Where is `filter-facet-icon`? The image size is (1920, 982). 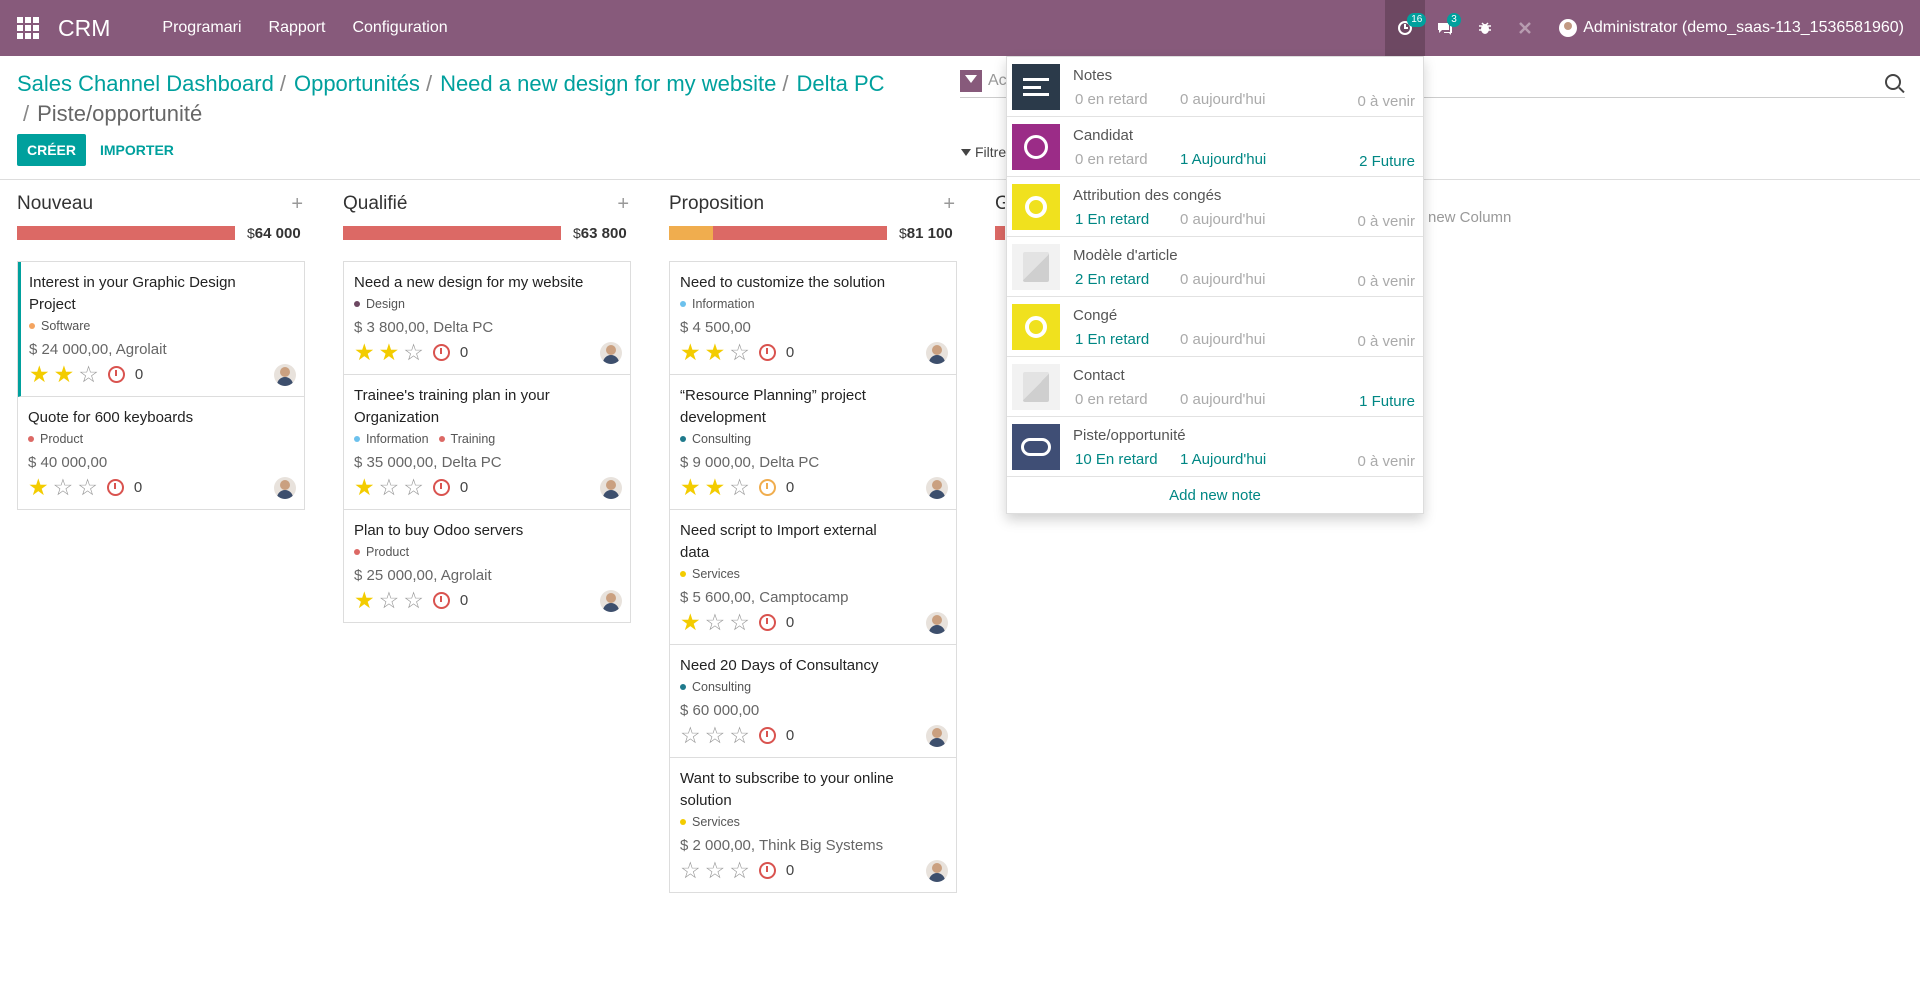 filter-facet-icon is located at coordinates (971, 81).